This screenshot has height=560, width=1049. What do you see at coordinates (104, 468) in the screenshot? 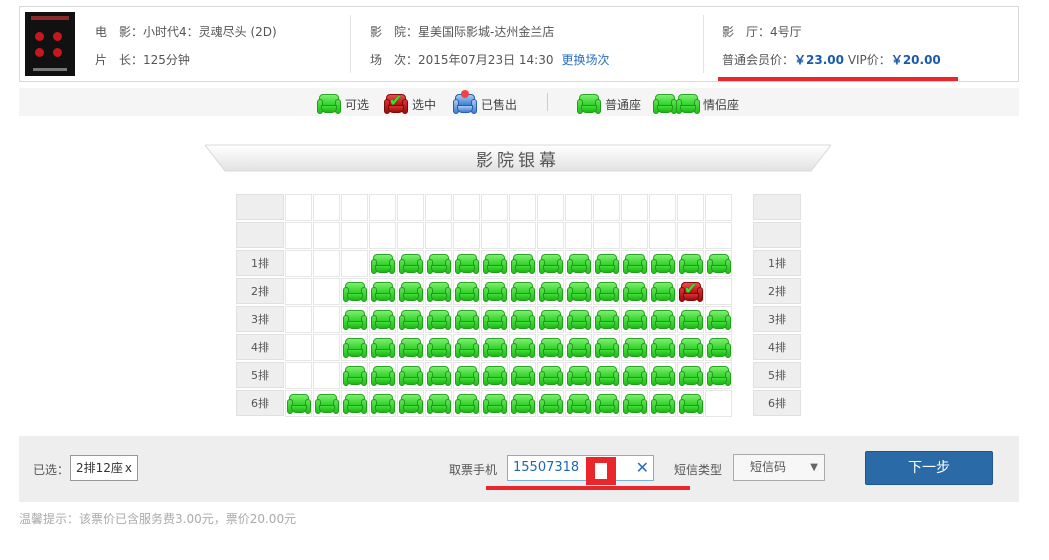
I see `chosen-seat-tag: 2排12座 x` at bounding box center [104, 468].